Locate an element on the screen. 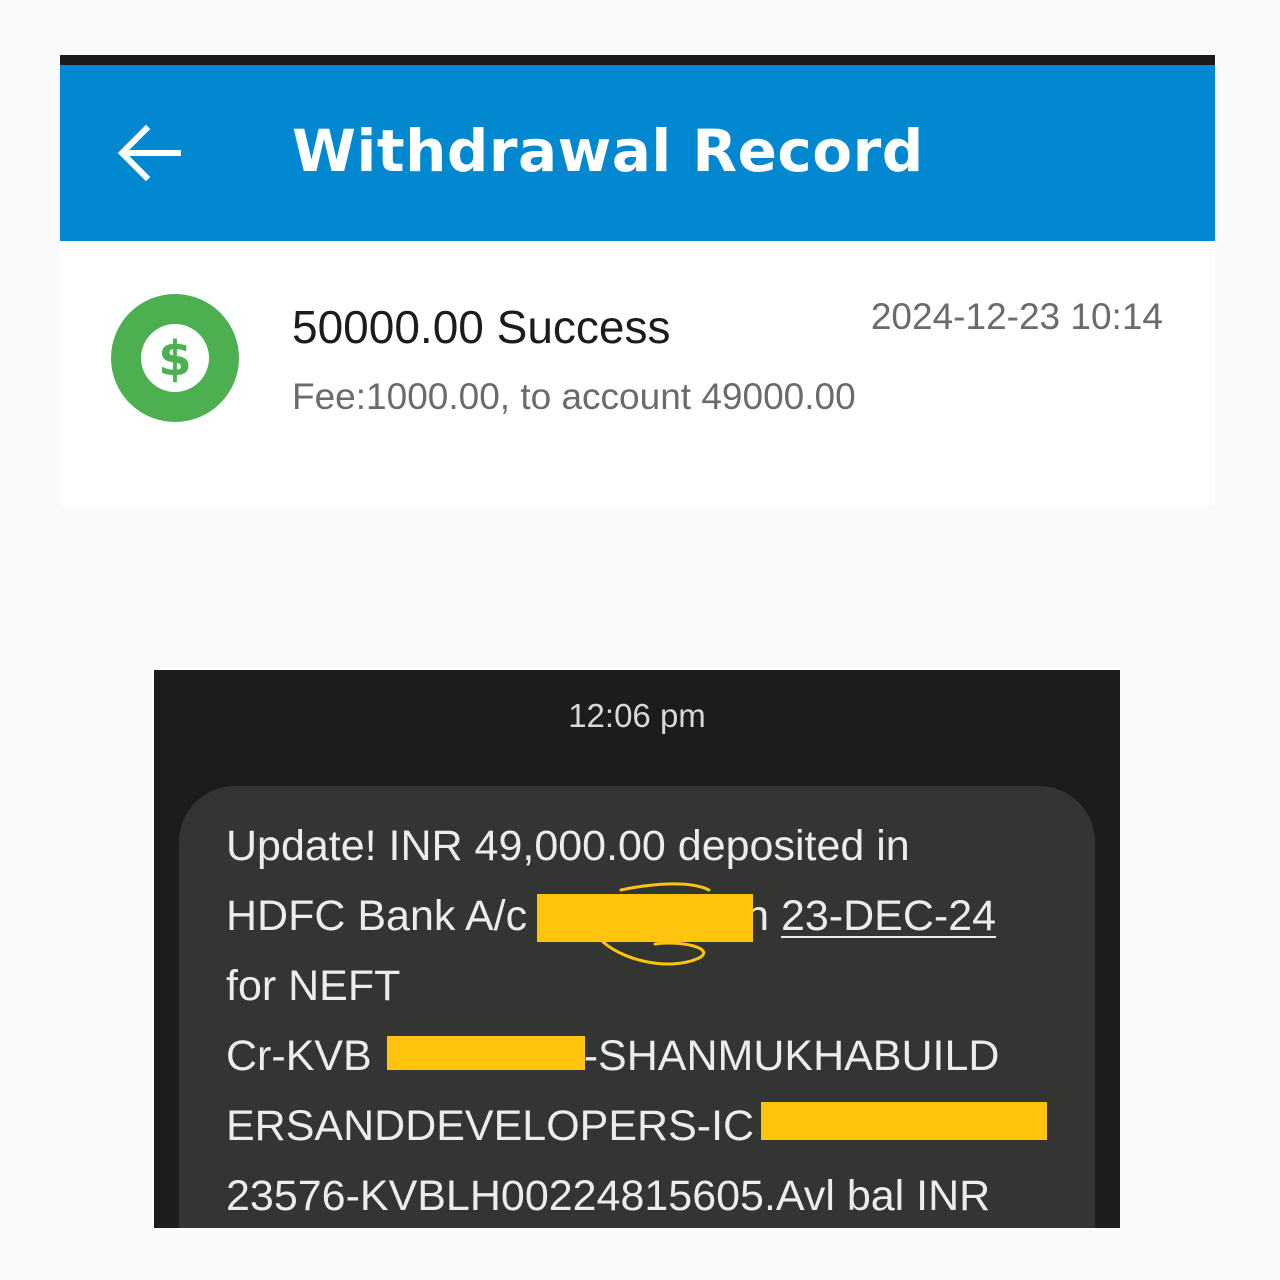  message-line: 23576-KVBLH00224815605.Avl bal INR is located at coordinates (608, 1196).